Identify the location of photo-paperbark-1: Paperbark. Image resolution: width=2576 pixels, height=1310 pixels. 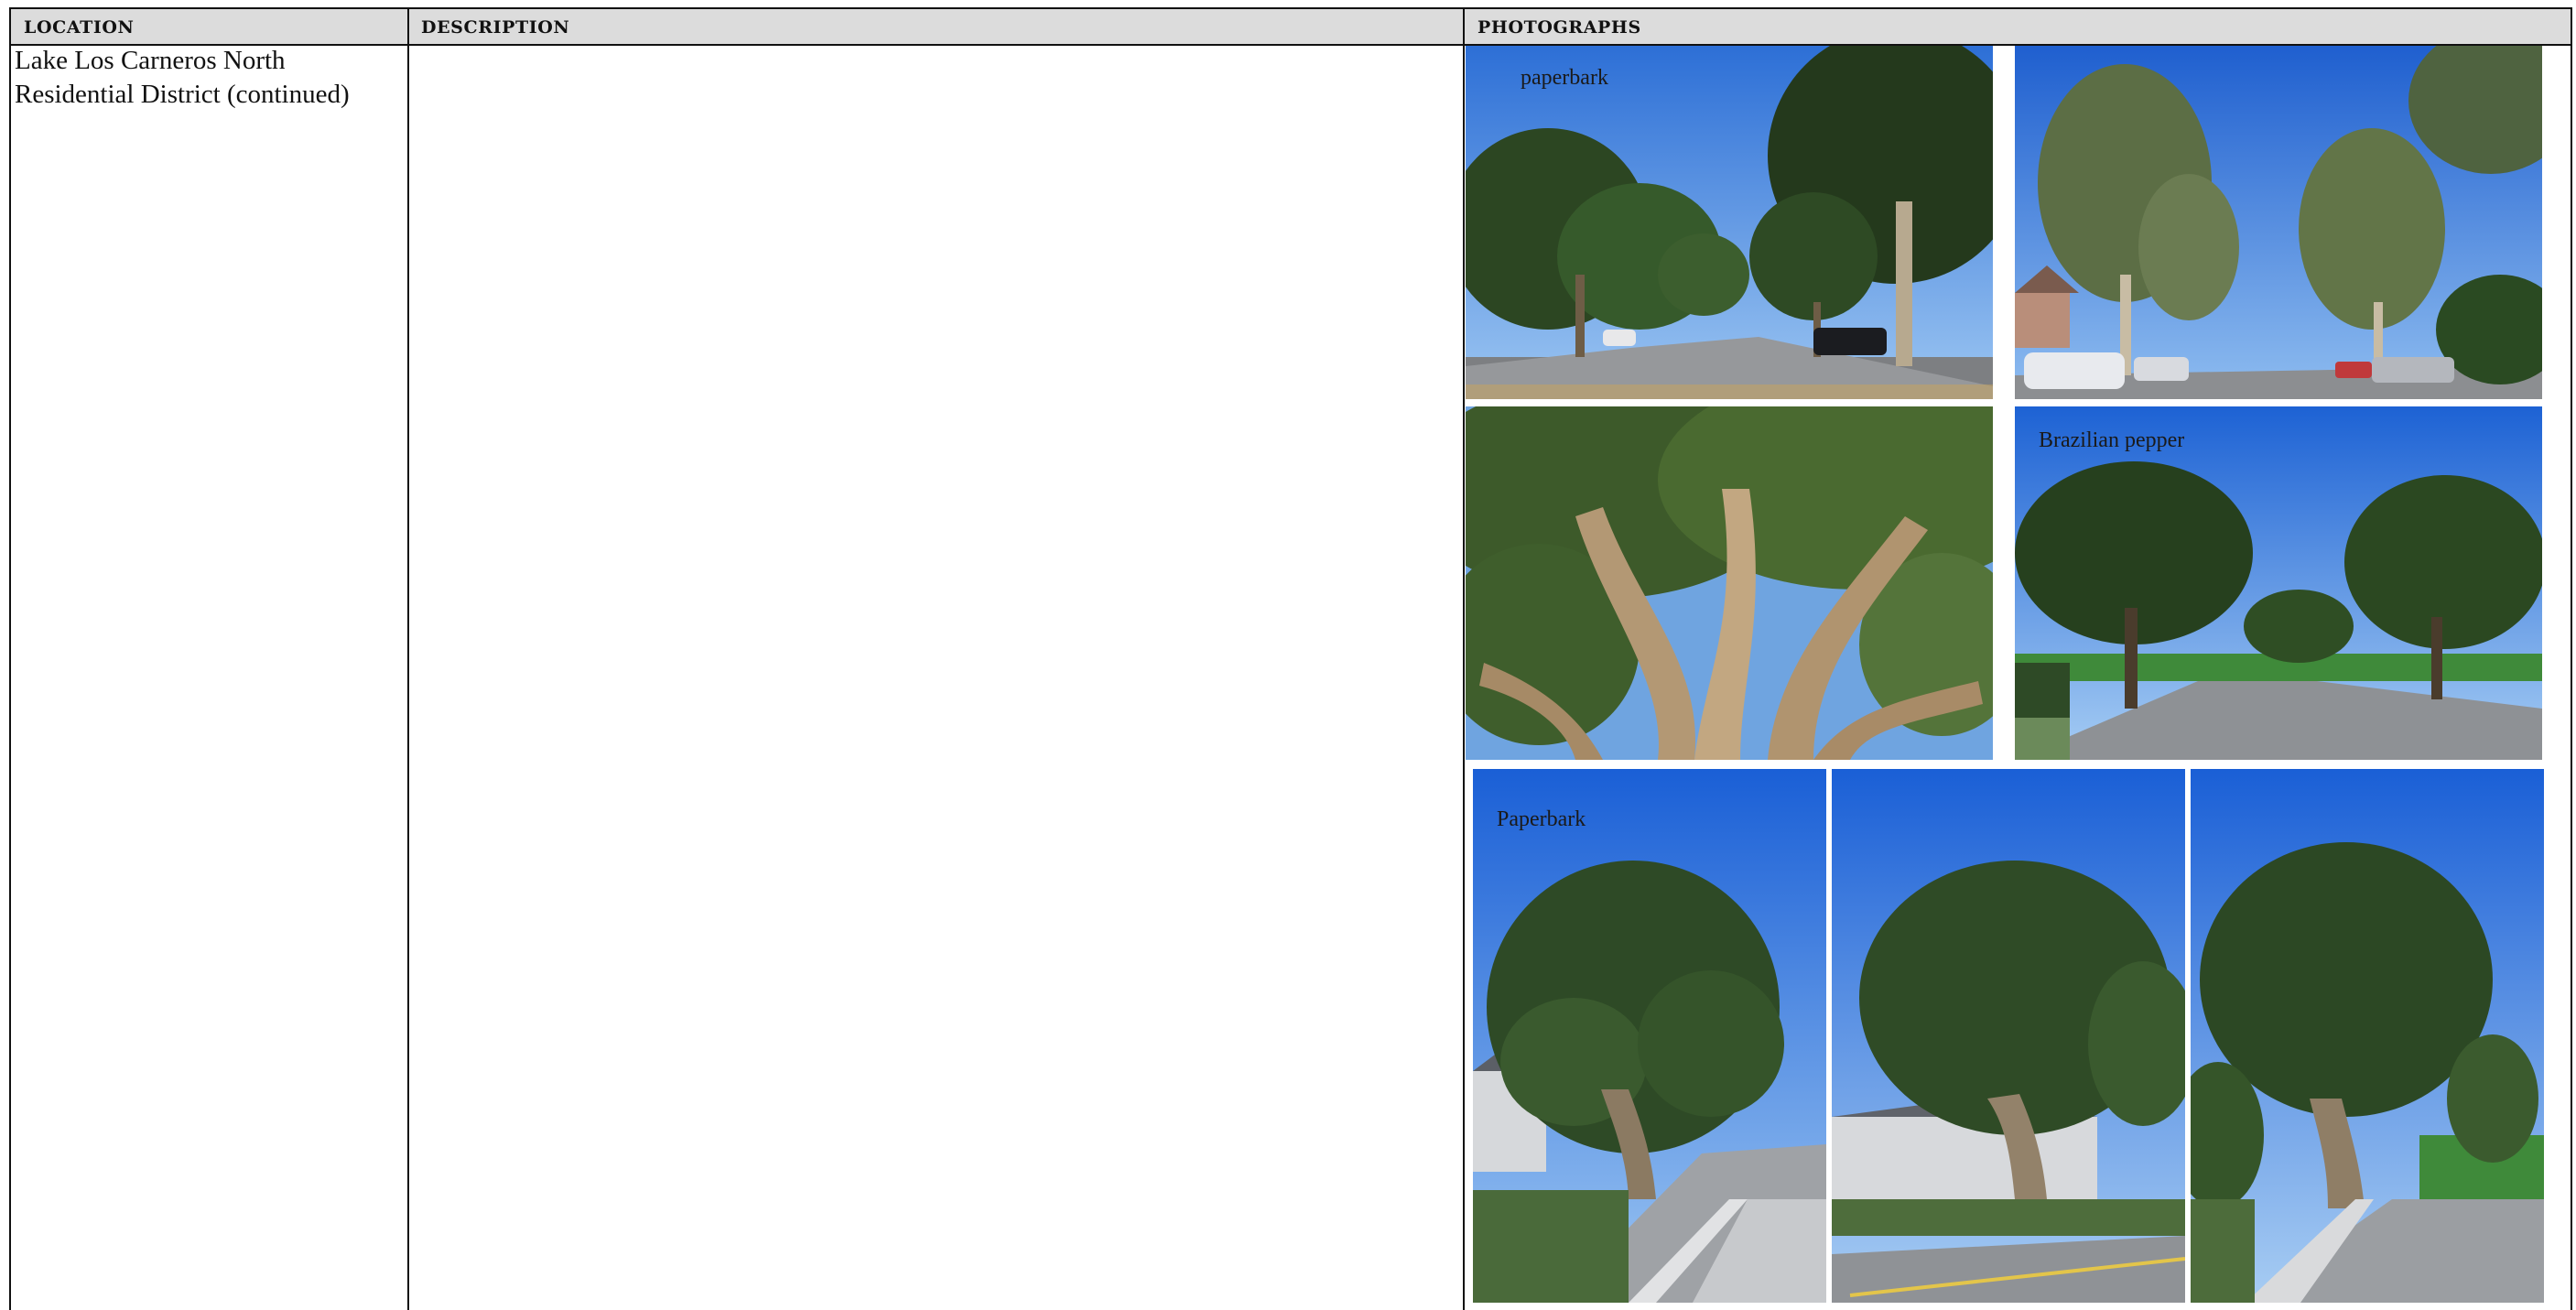
(1650, 1036).